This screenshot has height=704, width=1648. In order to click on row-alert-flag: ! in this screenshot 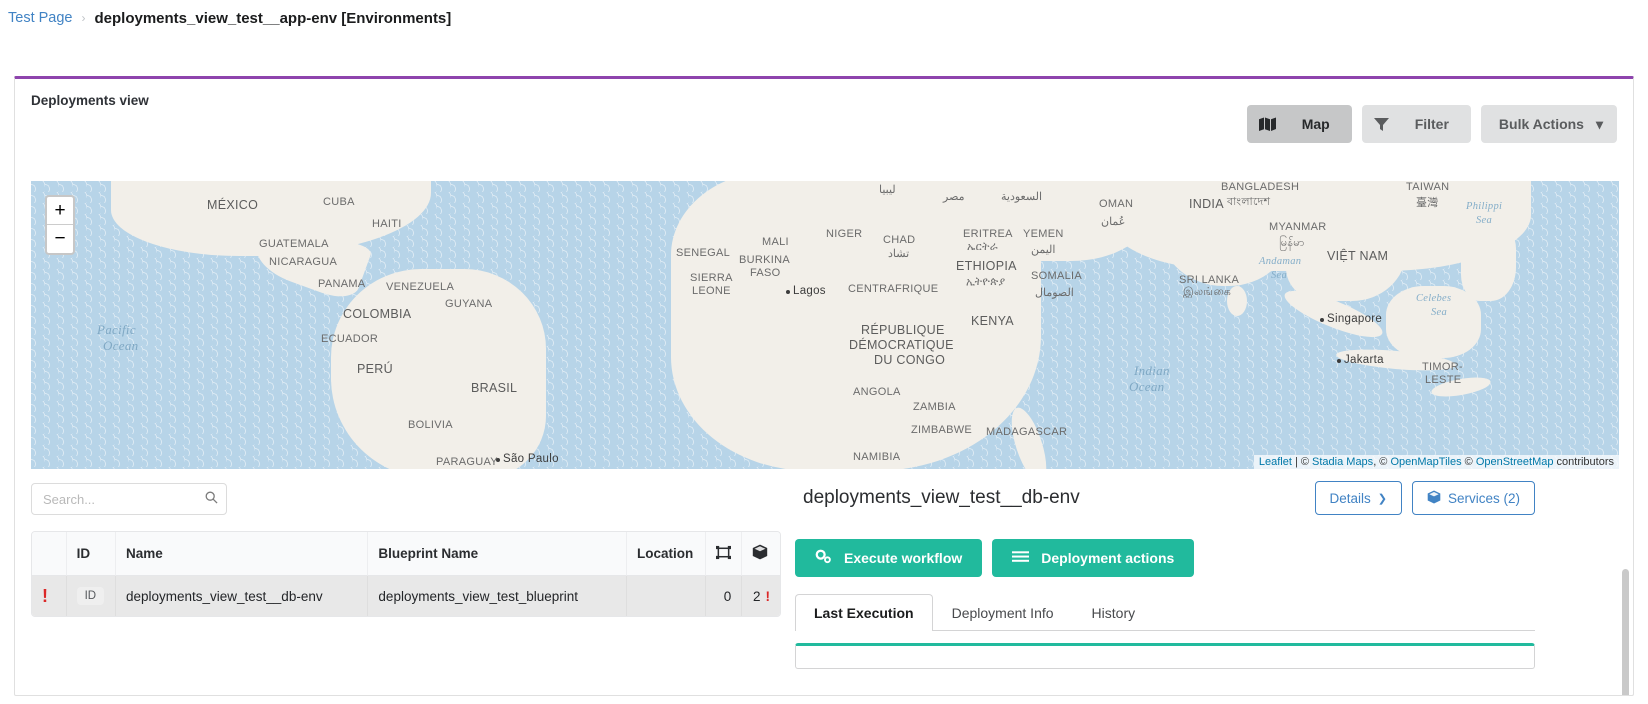, I will do `click(49, 596)`.